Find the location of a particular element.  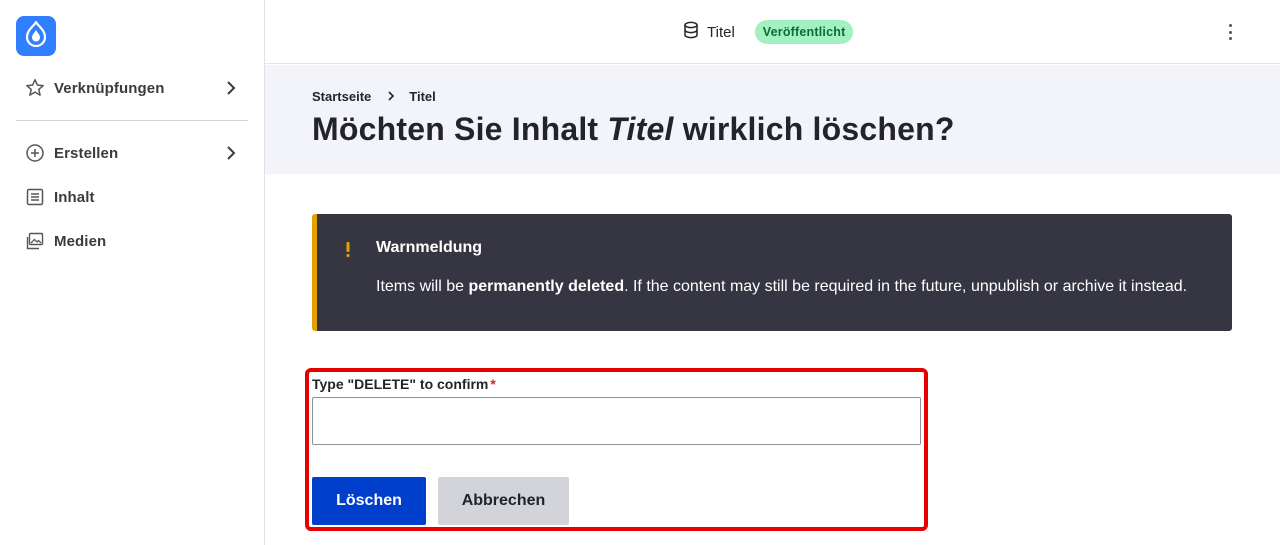

exclamation-icon is located at coordinates (348, 250).